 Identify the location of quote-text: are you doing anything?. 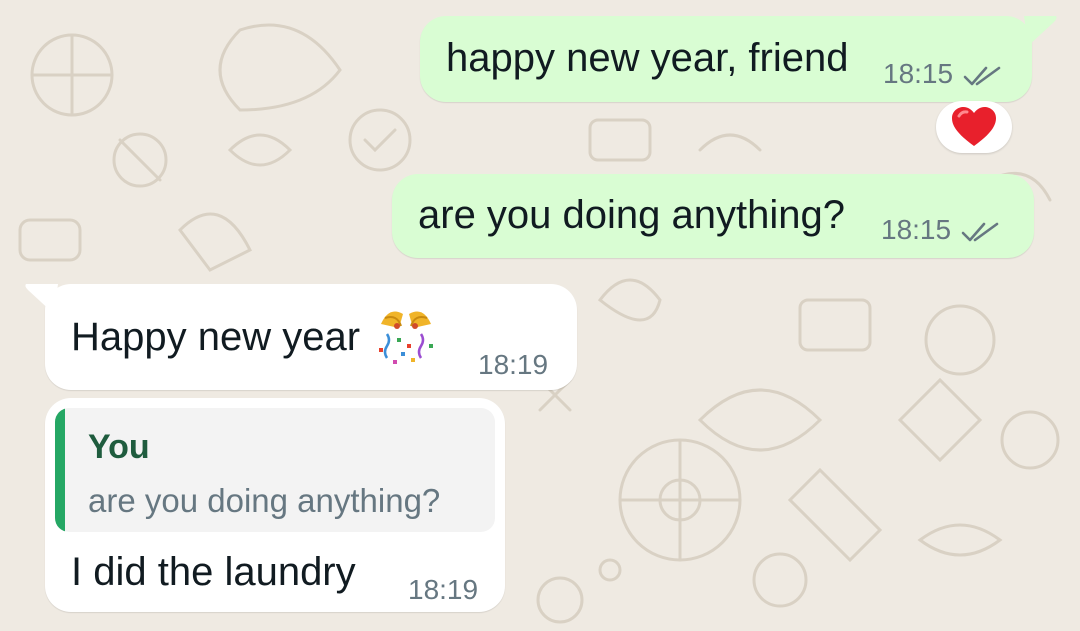
(264, 500).